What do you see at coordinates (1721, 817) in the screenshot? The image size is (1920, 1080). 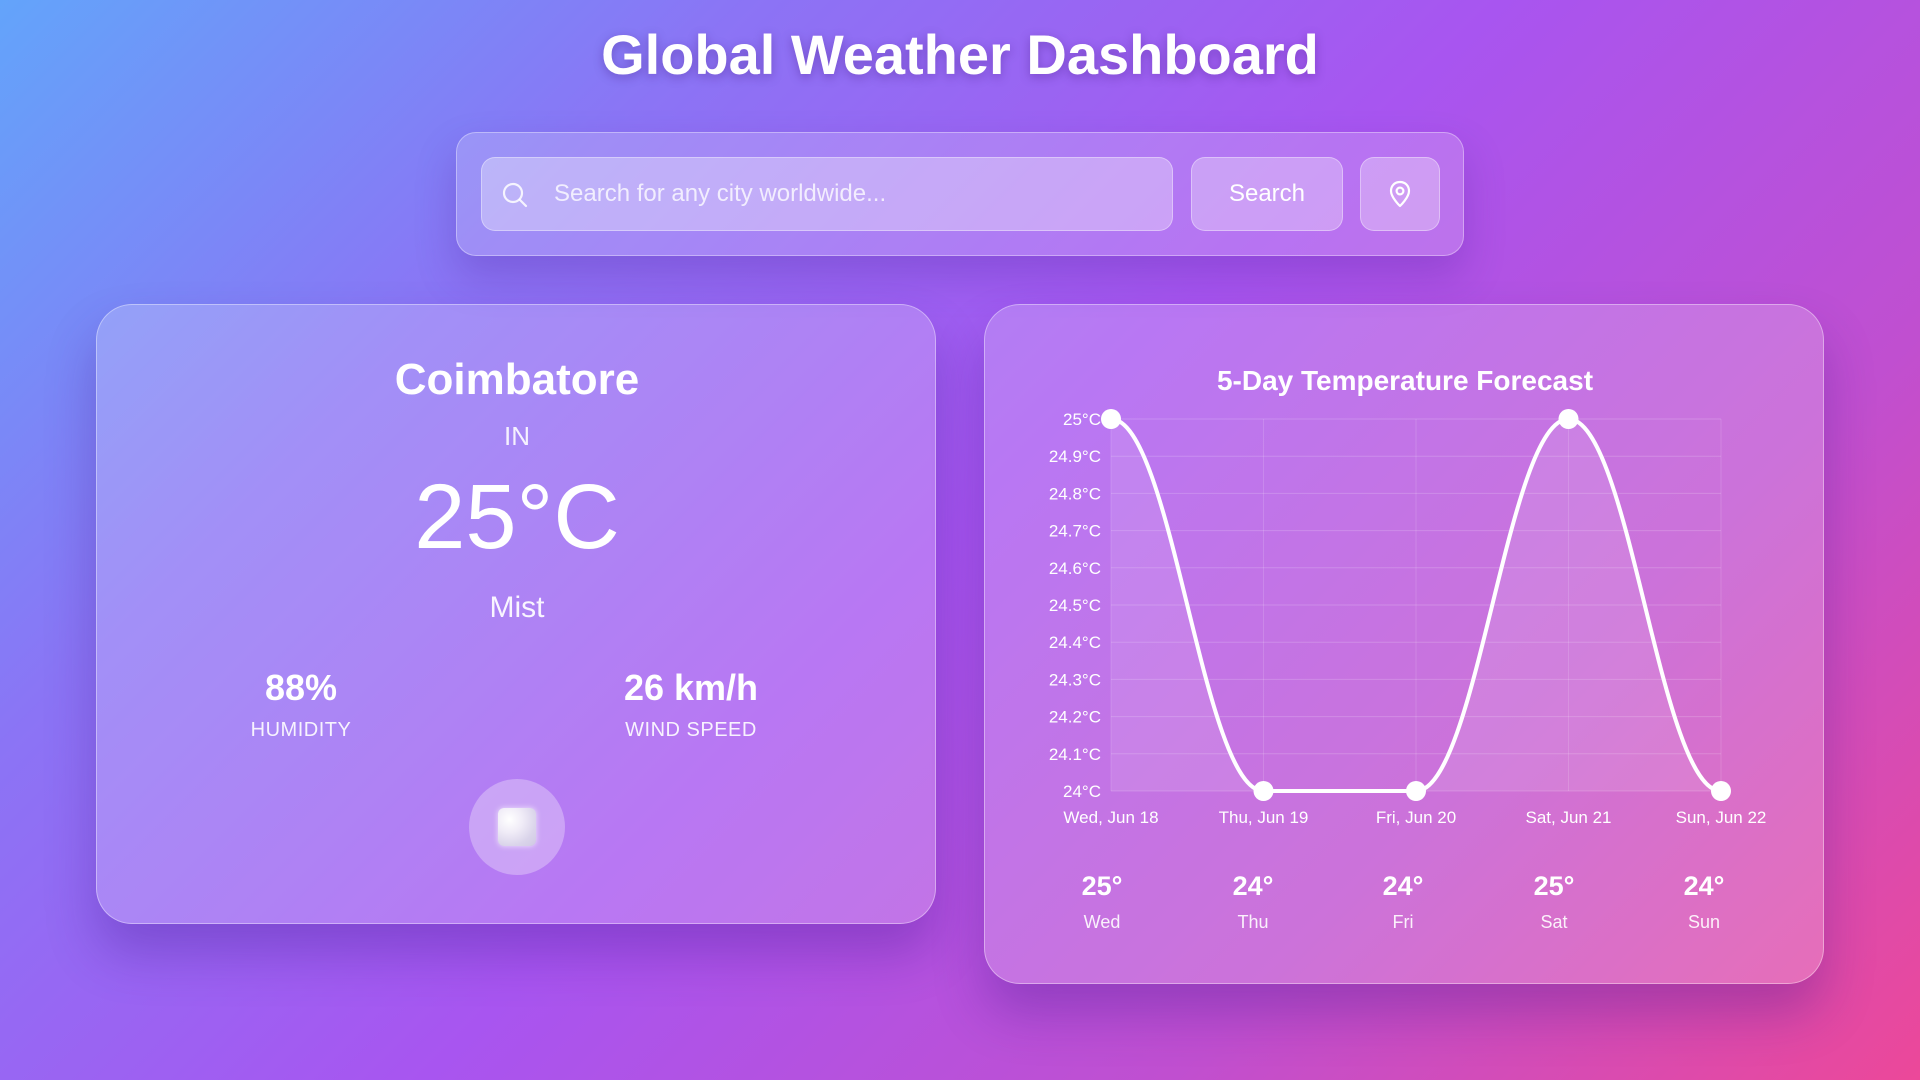 I see `x-tick-label: Sun, Jun 22` at bounding box center [1721, 817].